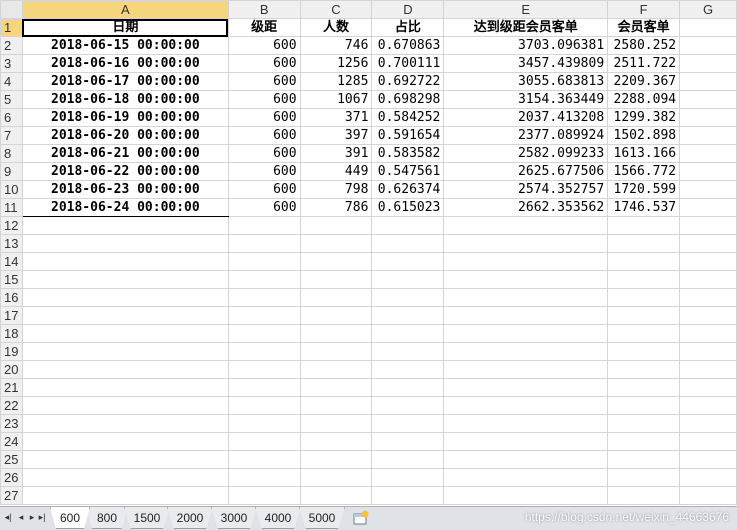 This screenshot has height=530, width=737. Describe the element at coordinates (11, 135) in the screenshot. I see `row-header: 7` at that location.